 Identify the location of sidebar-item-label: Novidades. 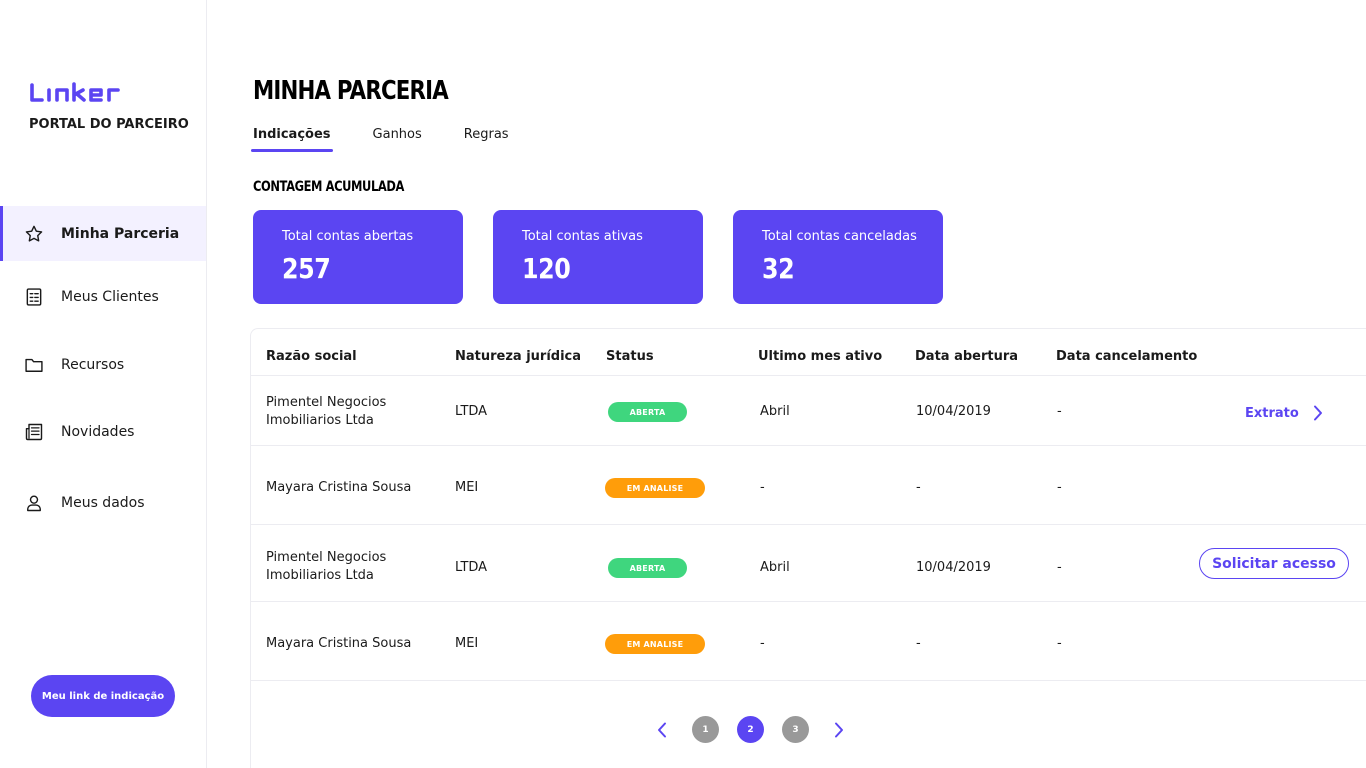
(98, 431).